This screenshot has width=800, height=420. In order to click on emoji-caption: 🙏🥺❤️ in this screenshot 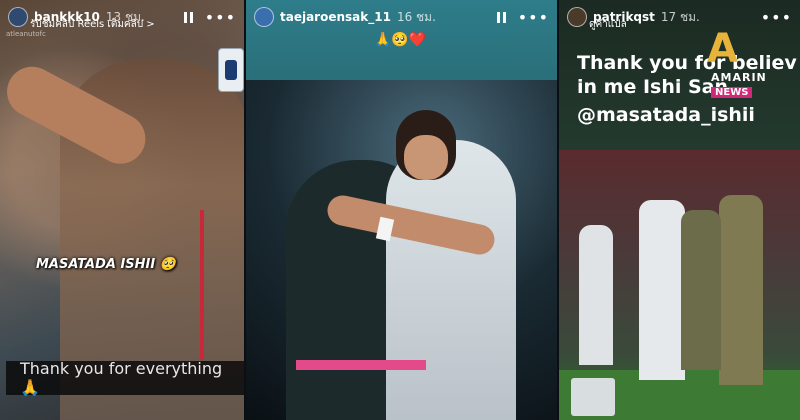, I will do `click(400, 40)`.